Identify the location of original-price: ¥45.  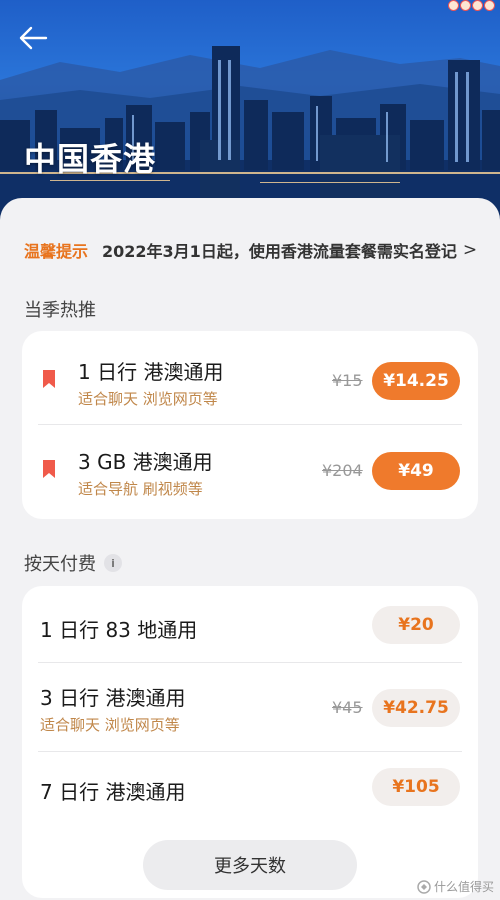
(347, 707).